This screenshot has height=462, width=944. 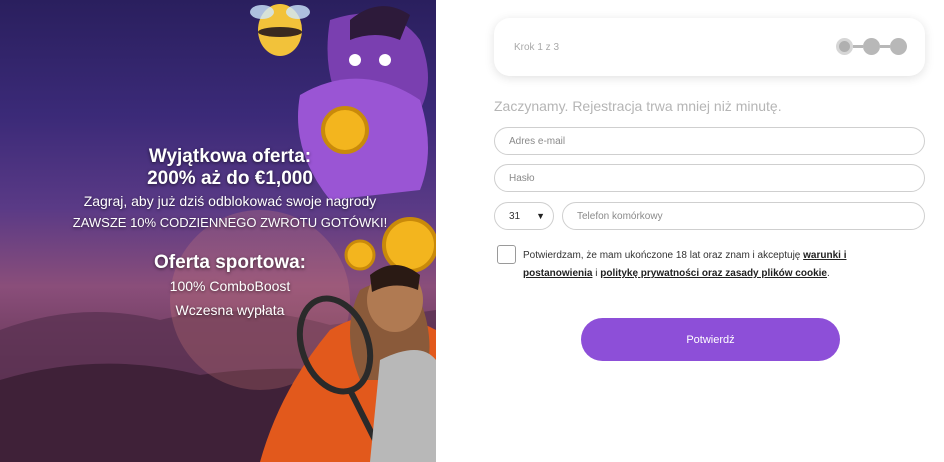 I want to click on phone-field, so click(x=743, y=216).